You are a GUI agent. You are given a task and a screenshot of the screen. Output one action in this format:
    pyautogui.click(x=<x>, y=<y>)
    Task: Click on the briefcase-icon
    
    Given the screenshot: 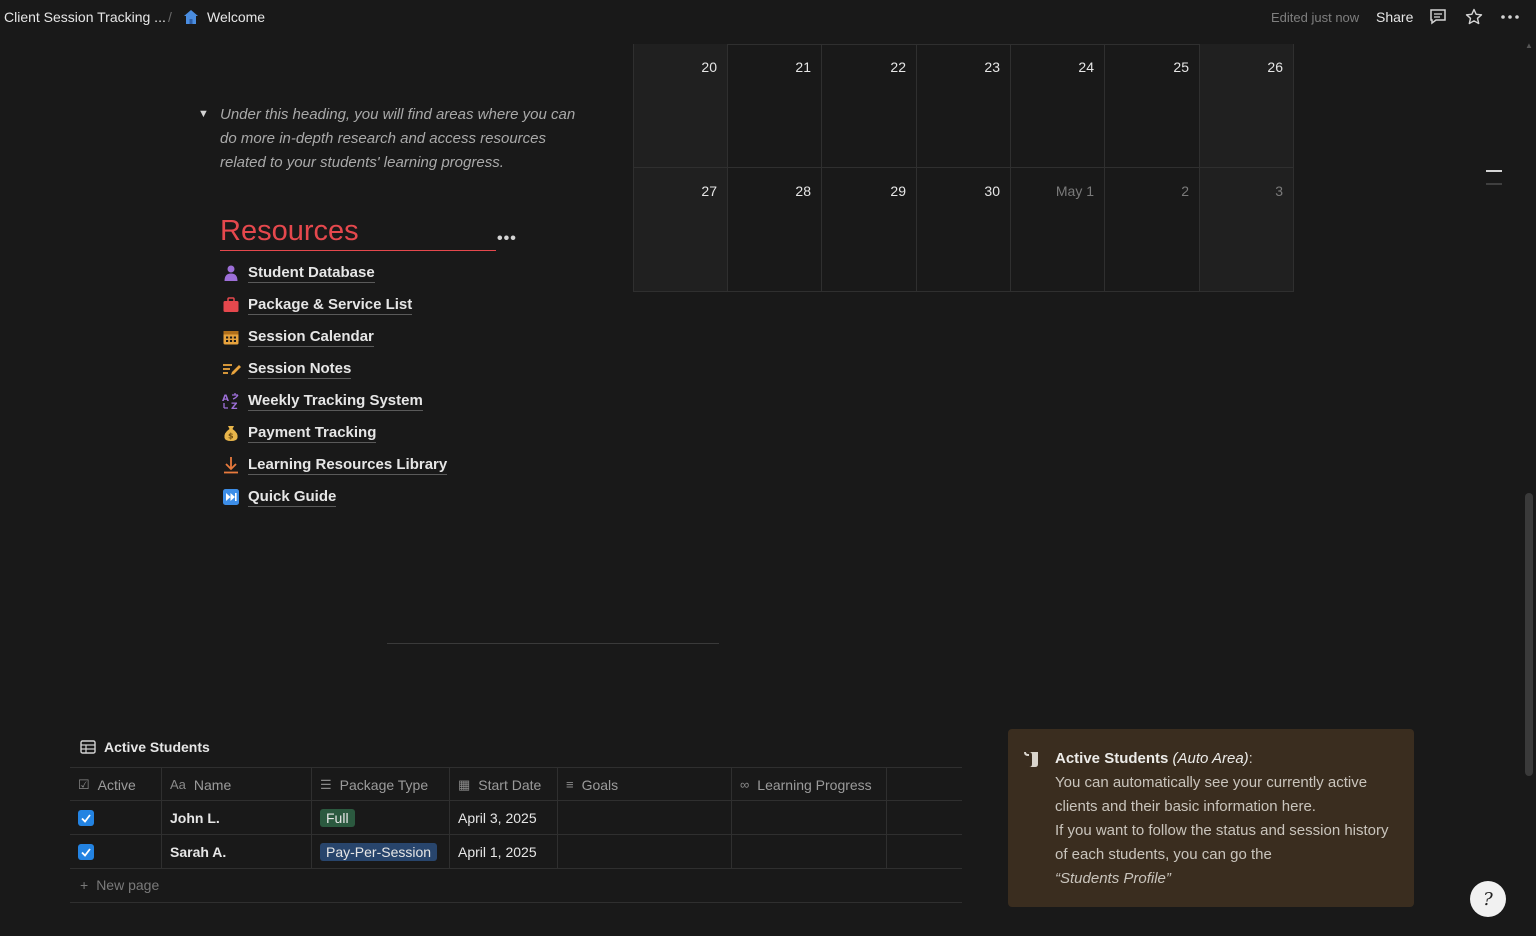 What is the action you would take?
    pyautogui.click(x=231, y=305)
    